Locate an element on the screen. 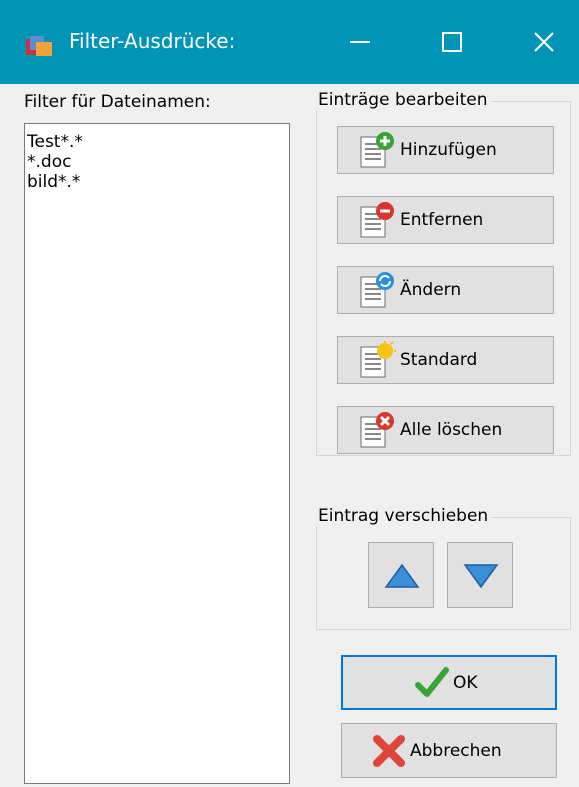 The width and height of the screenshot is (579, 787). arrow-up-icon is located at coordinates (402, 575).